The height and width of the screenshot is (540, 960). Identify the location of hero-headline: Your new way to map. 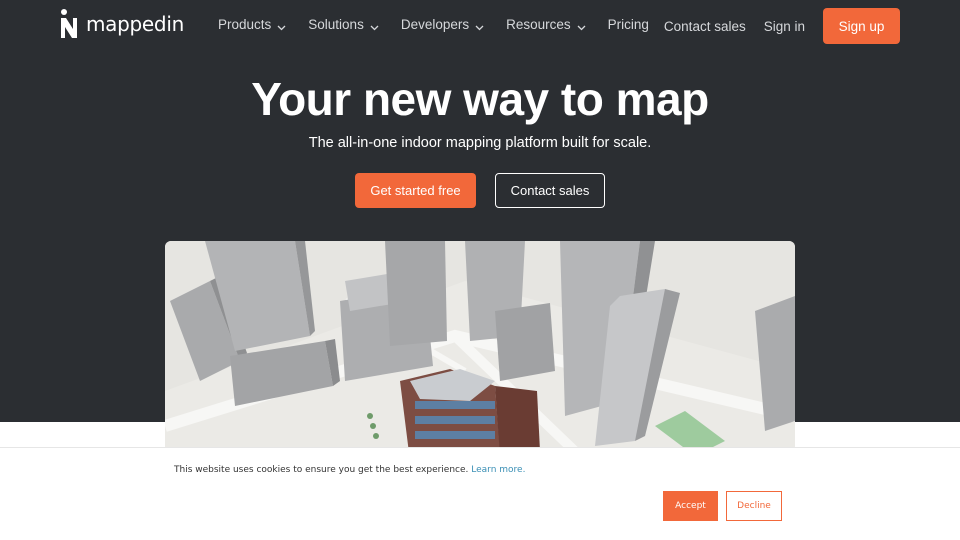
(480, 99).